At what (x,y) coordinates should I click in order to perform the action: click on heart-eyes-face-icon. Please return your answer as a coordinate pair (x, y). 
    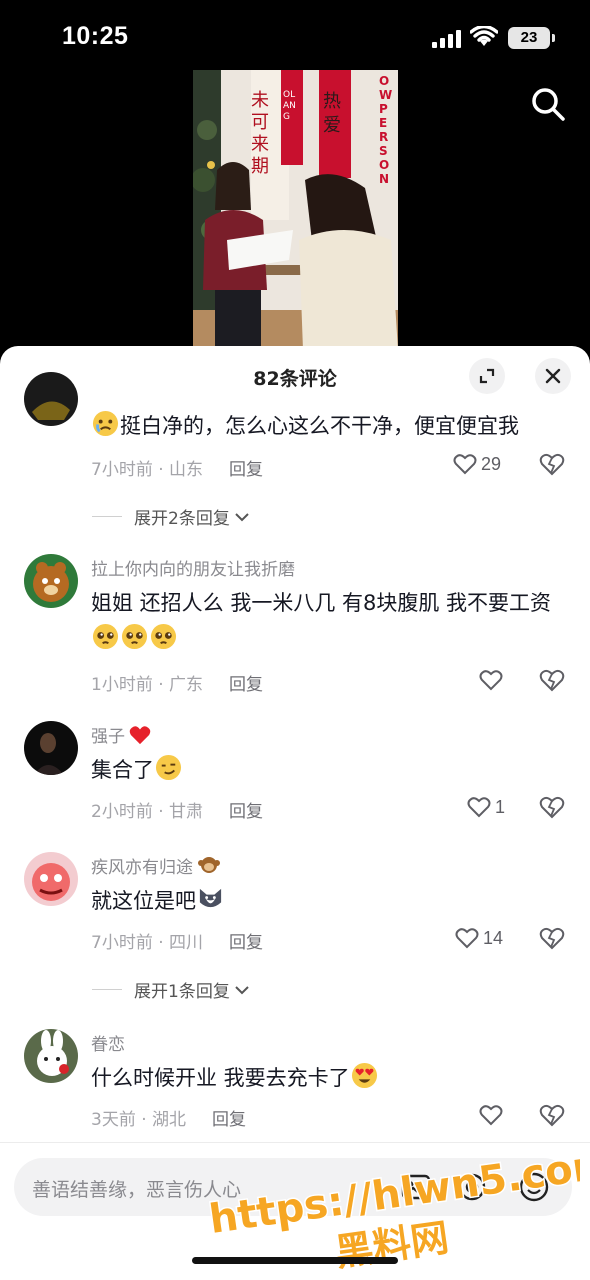
    Looking at the image, I should click on (364, 1075).